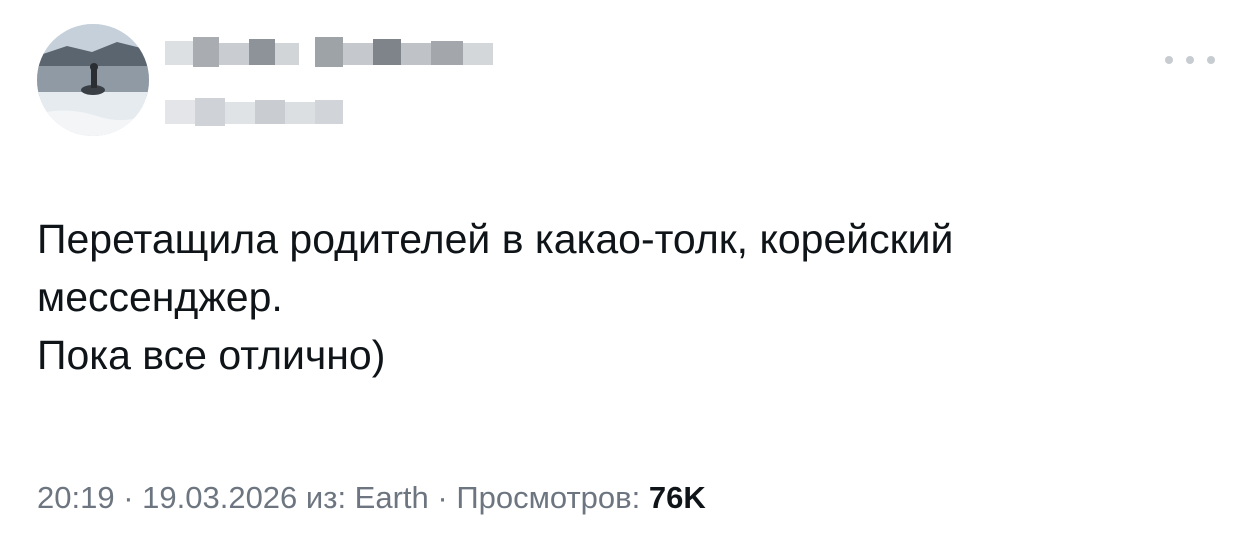 This screenshot has width=1255, height=534. Describe the element at coordinates (219, 497) in the screenshot. I see `tweet-date: 19.03.2026` at that location.